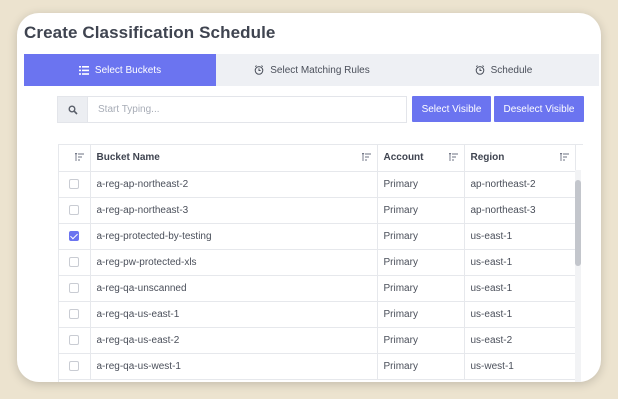 Image resolution: width=618 pixels, height=399 pixels. I want to click on header-bucket-name: Bucket Name, so click(234, 158).